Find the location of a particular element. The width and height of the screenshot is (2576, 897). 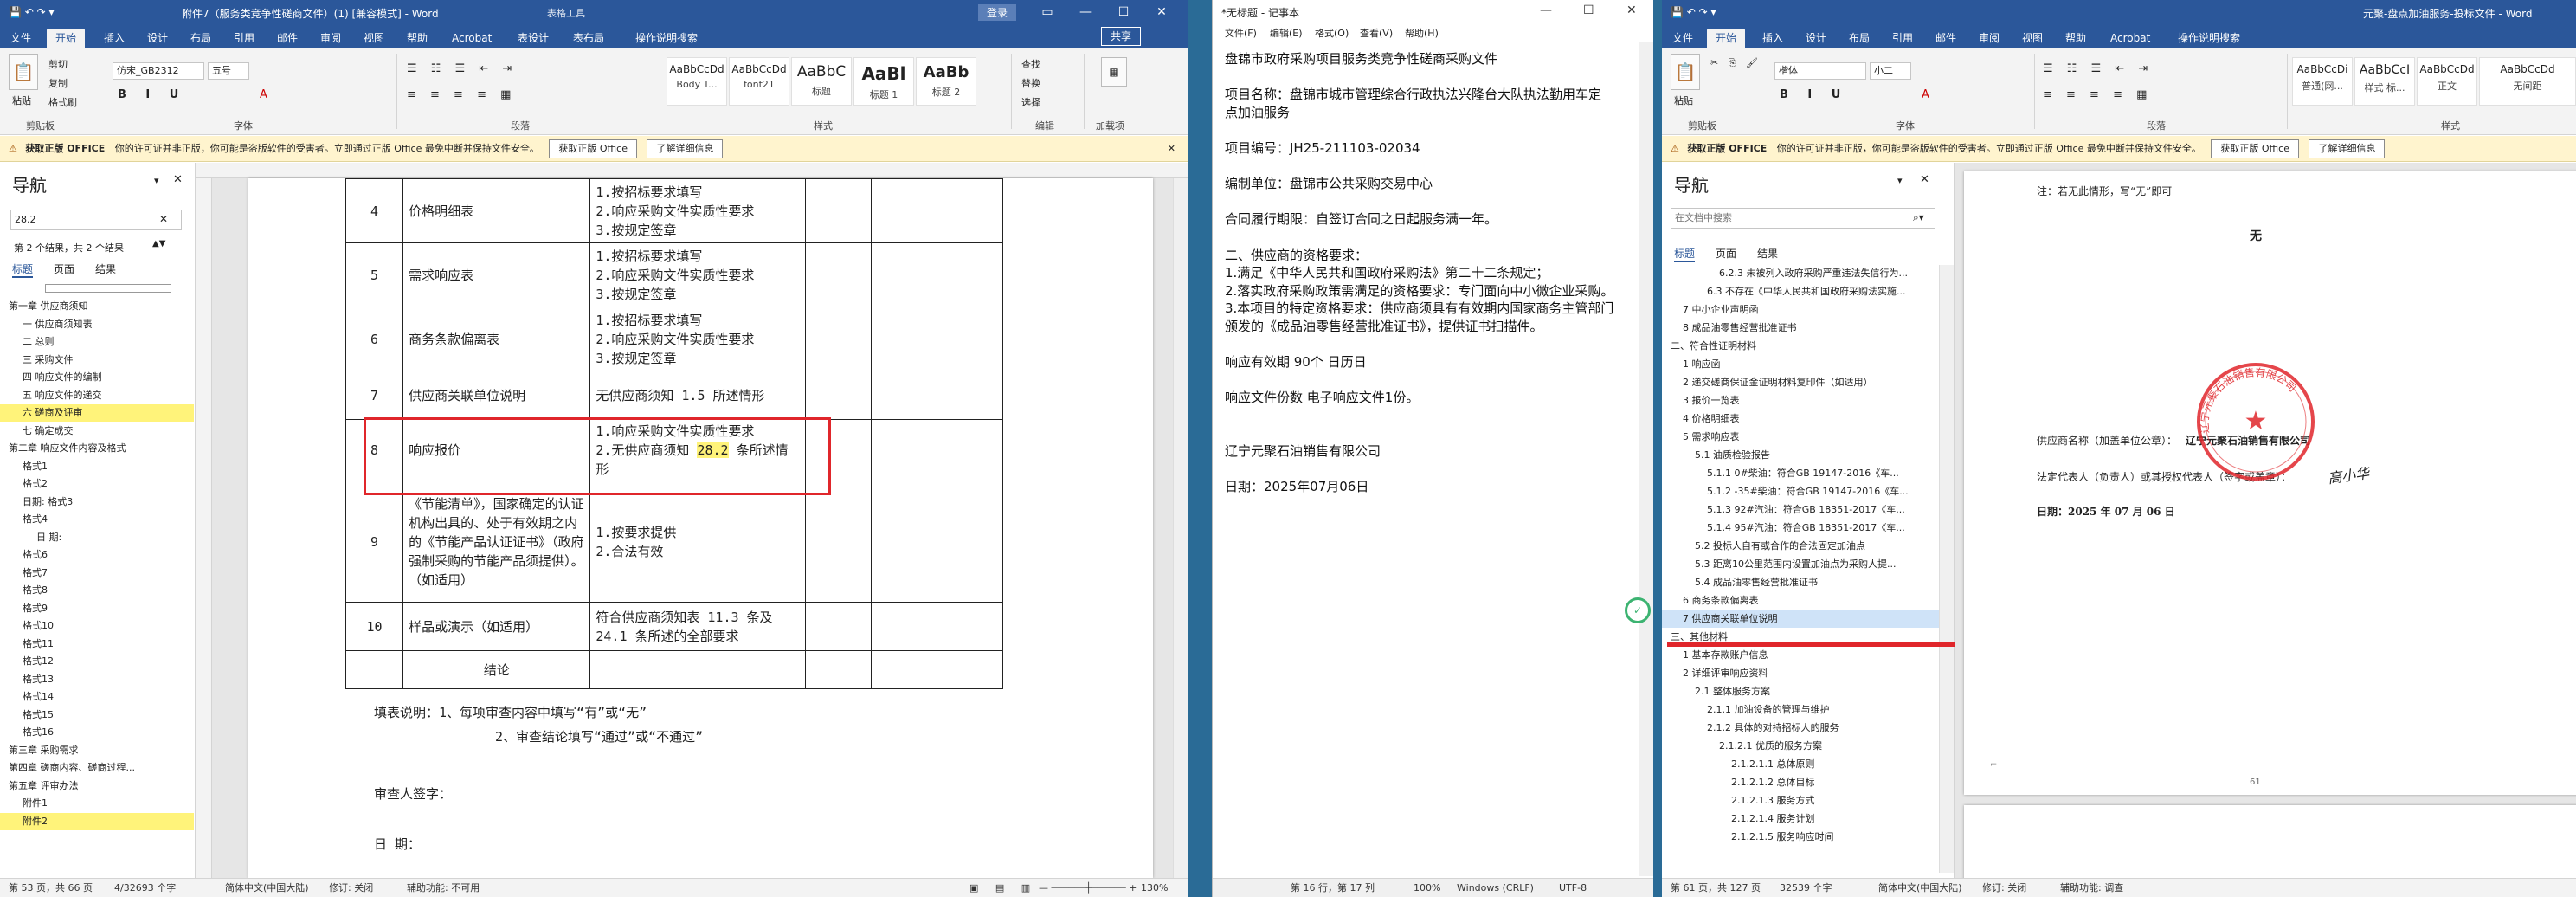

nav-heading-item: 格式1 is located at coordinates (97, 466).